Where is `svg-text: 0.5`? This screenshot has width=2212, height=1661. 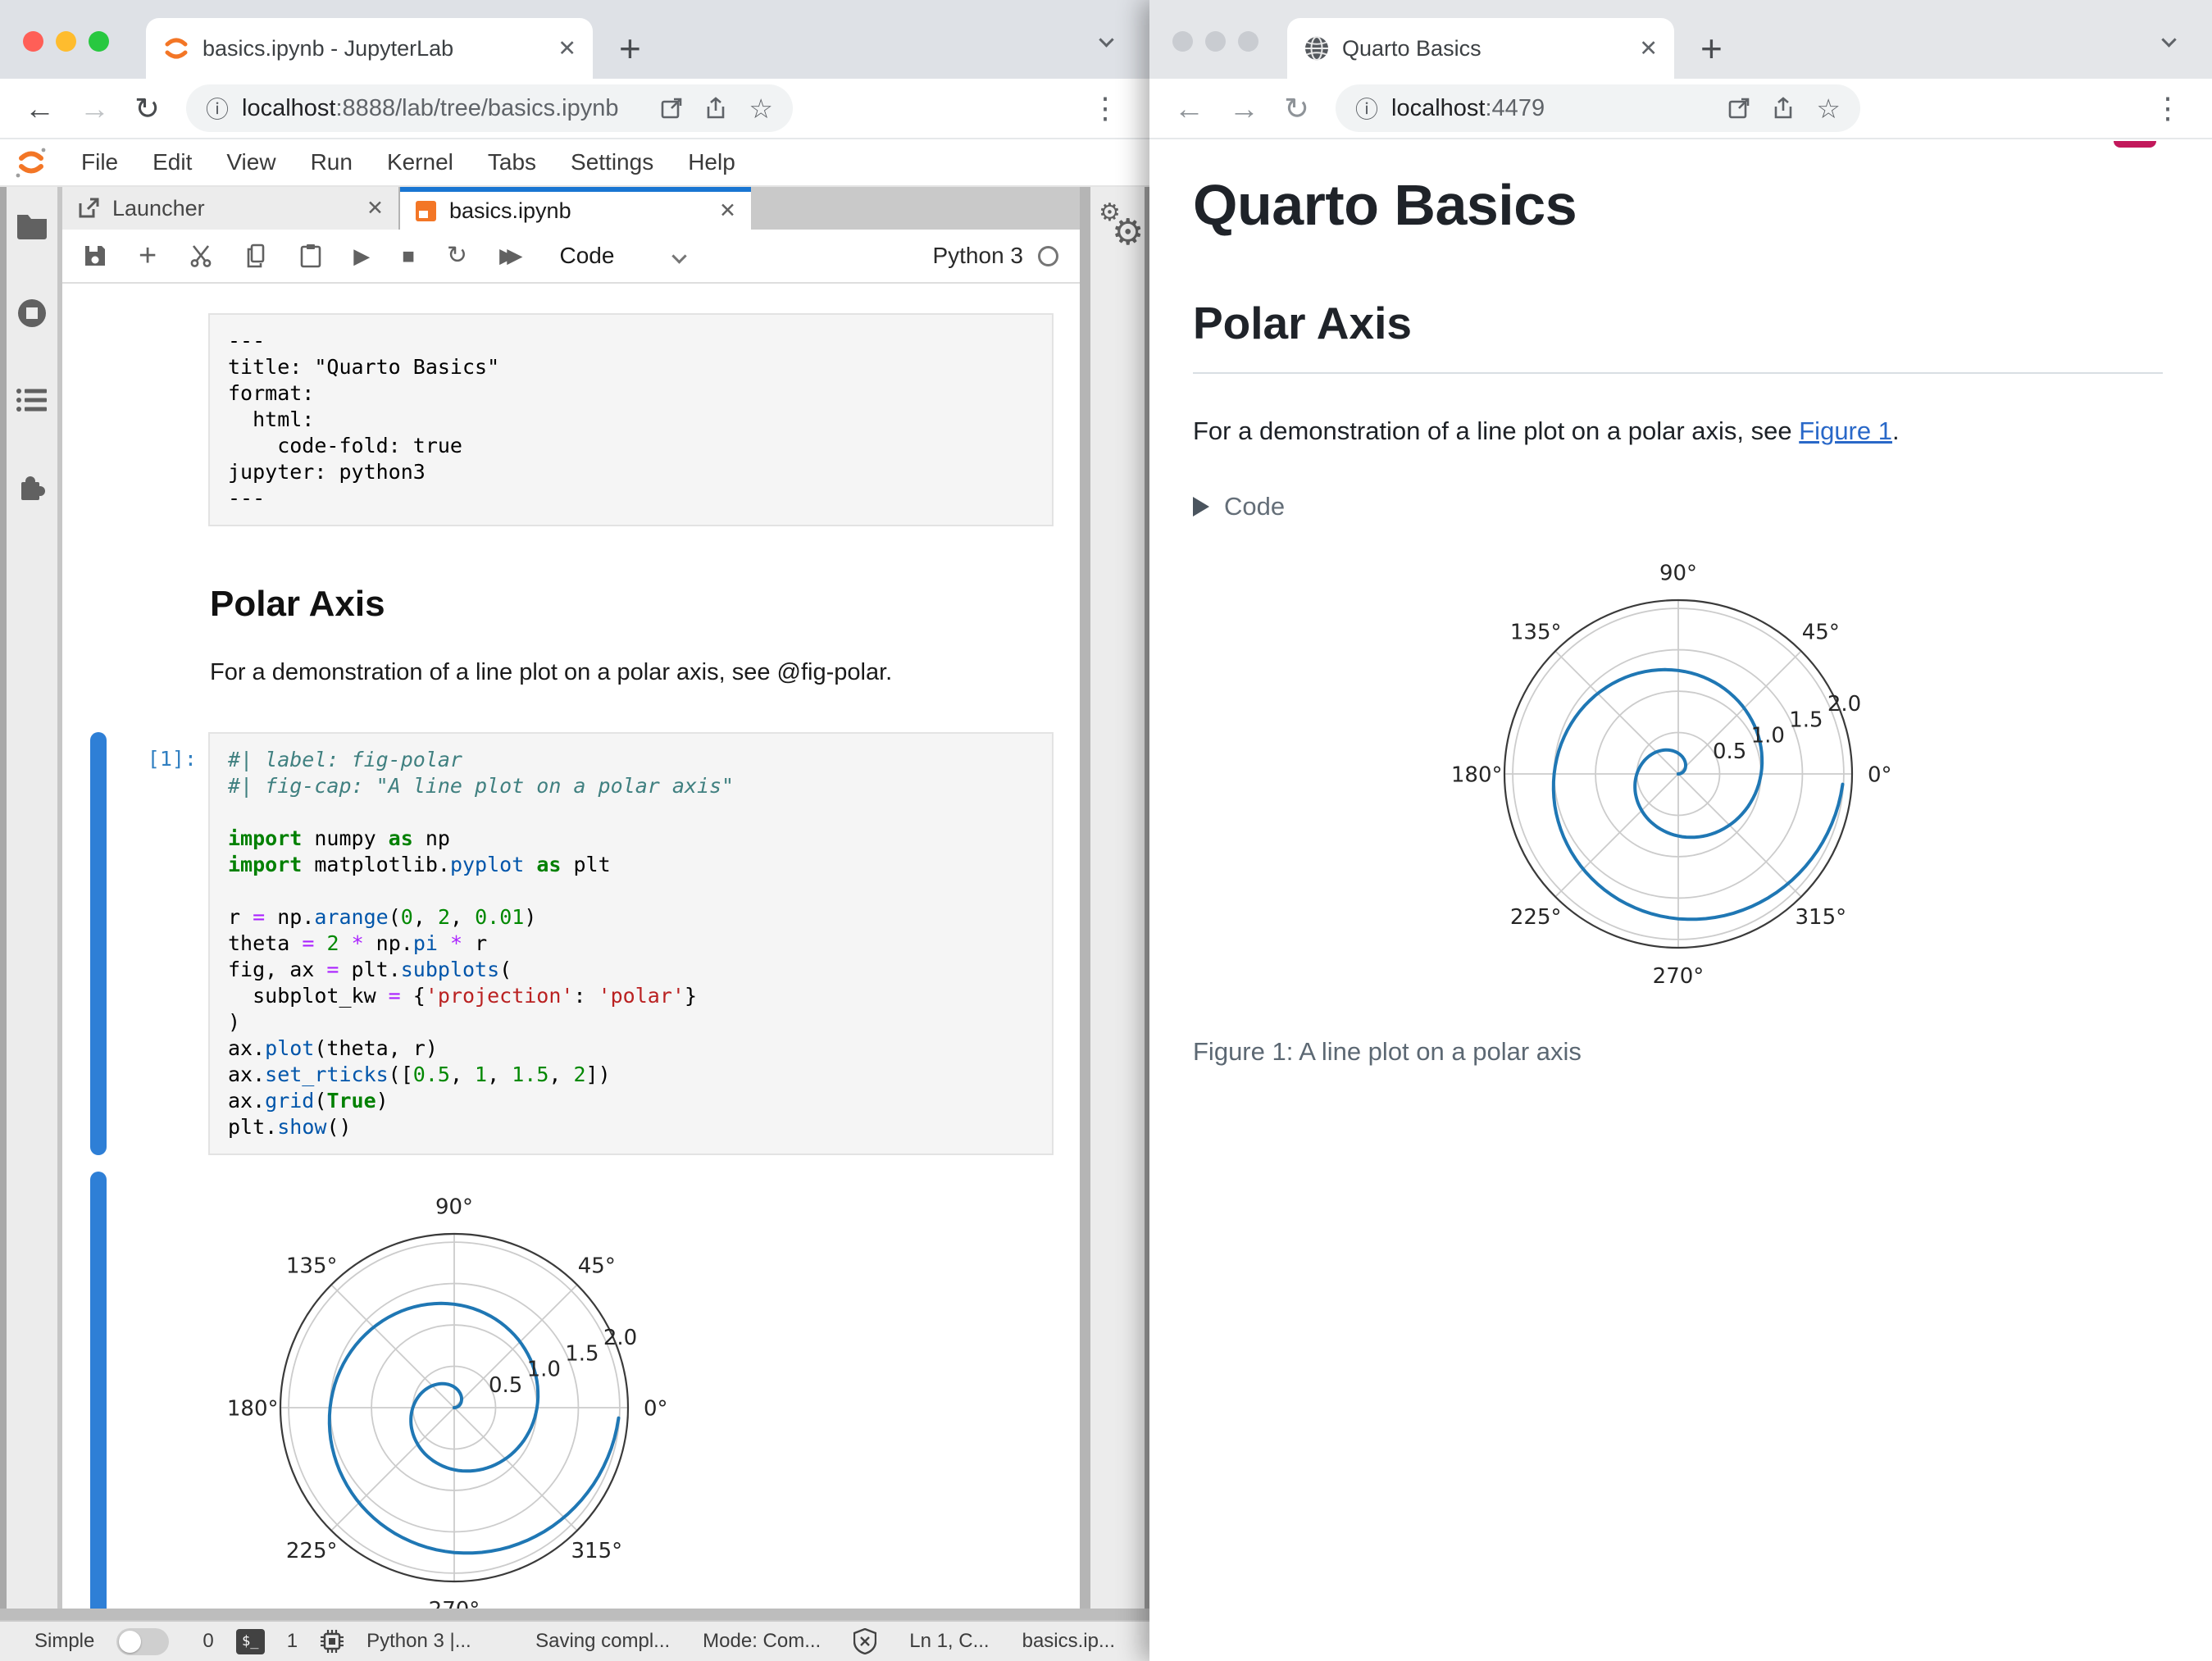 svg-text: 0.5 is located at coordinates (1728, 751).